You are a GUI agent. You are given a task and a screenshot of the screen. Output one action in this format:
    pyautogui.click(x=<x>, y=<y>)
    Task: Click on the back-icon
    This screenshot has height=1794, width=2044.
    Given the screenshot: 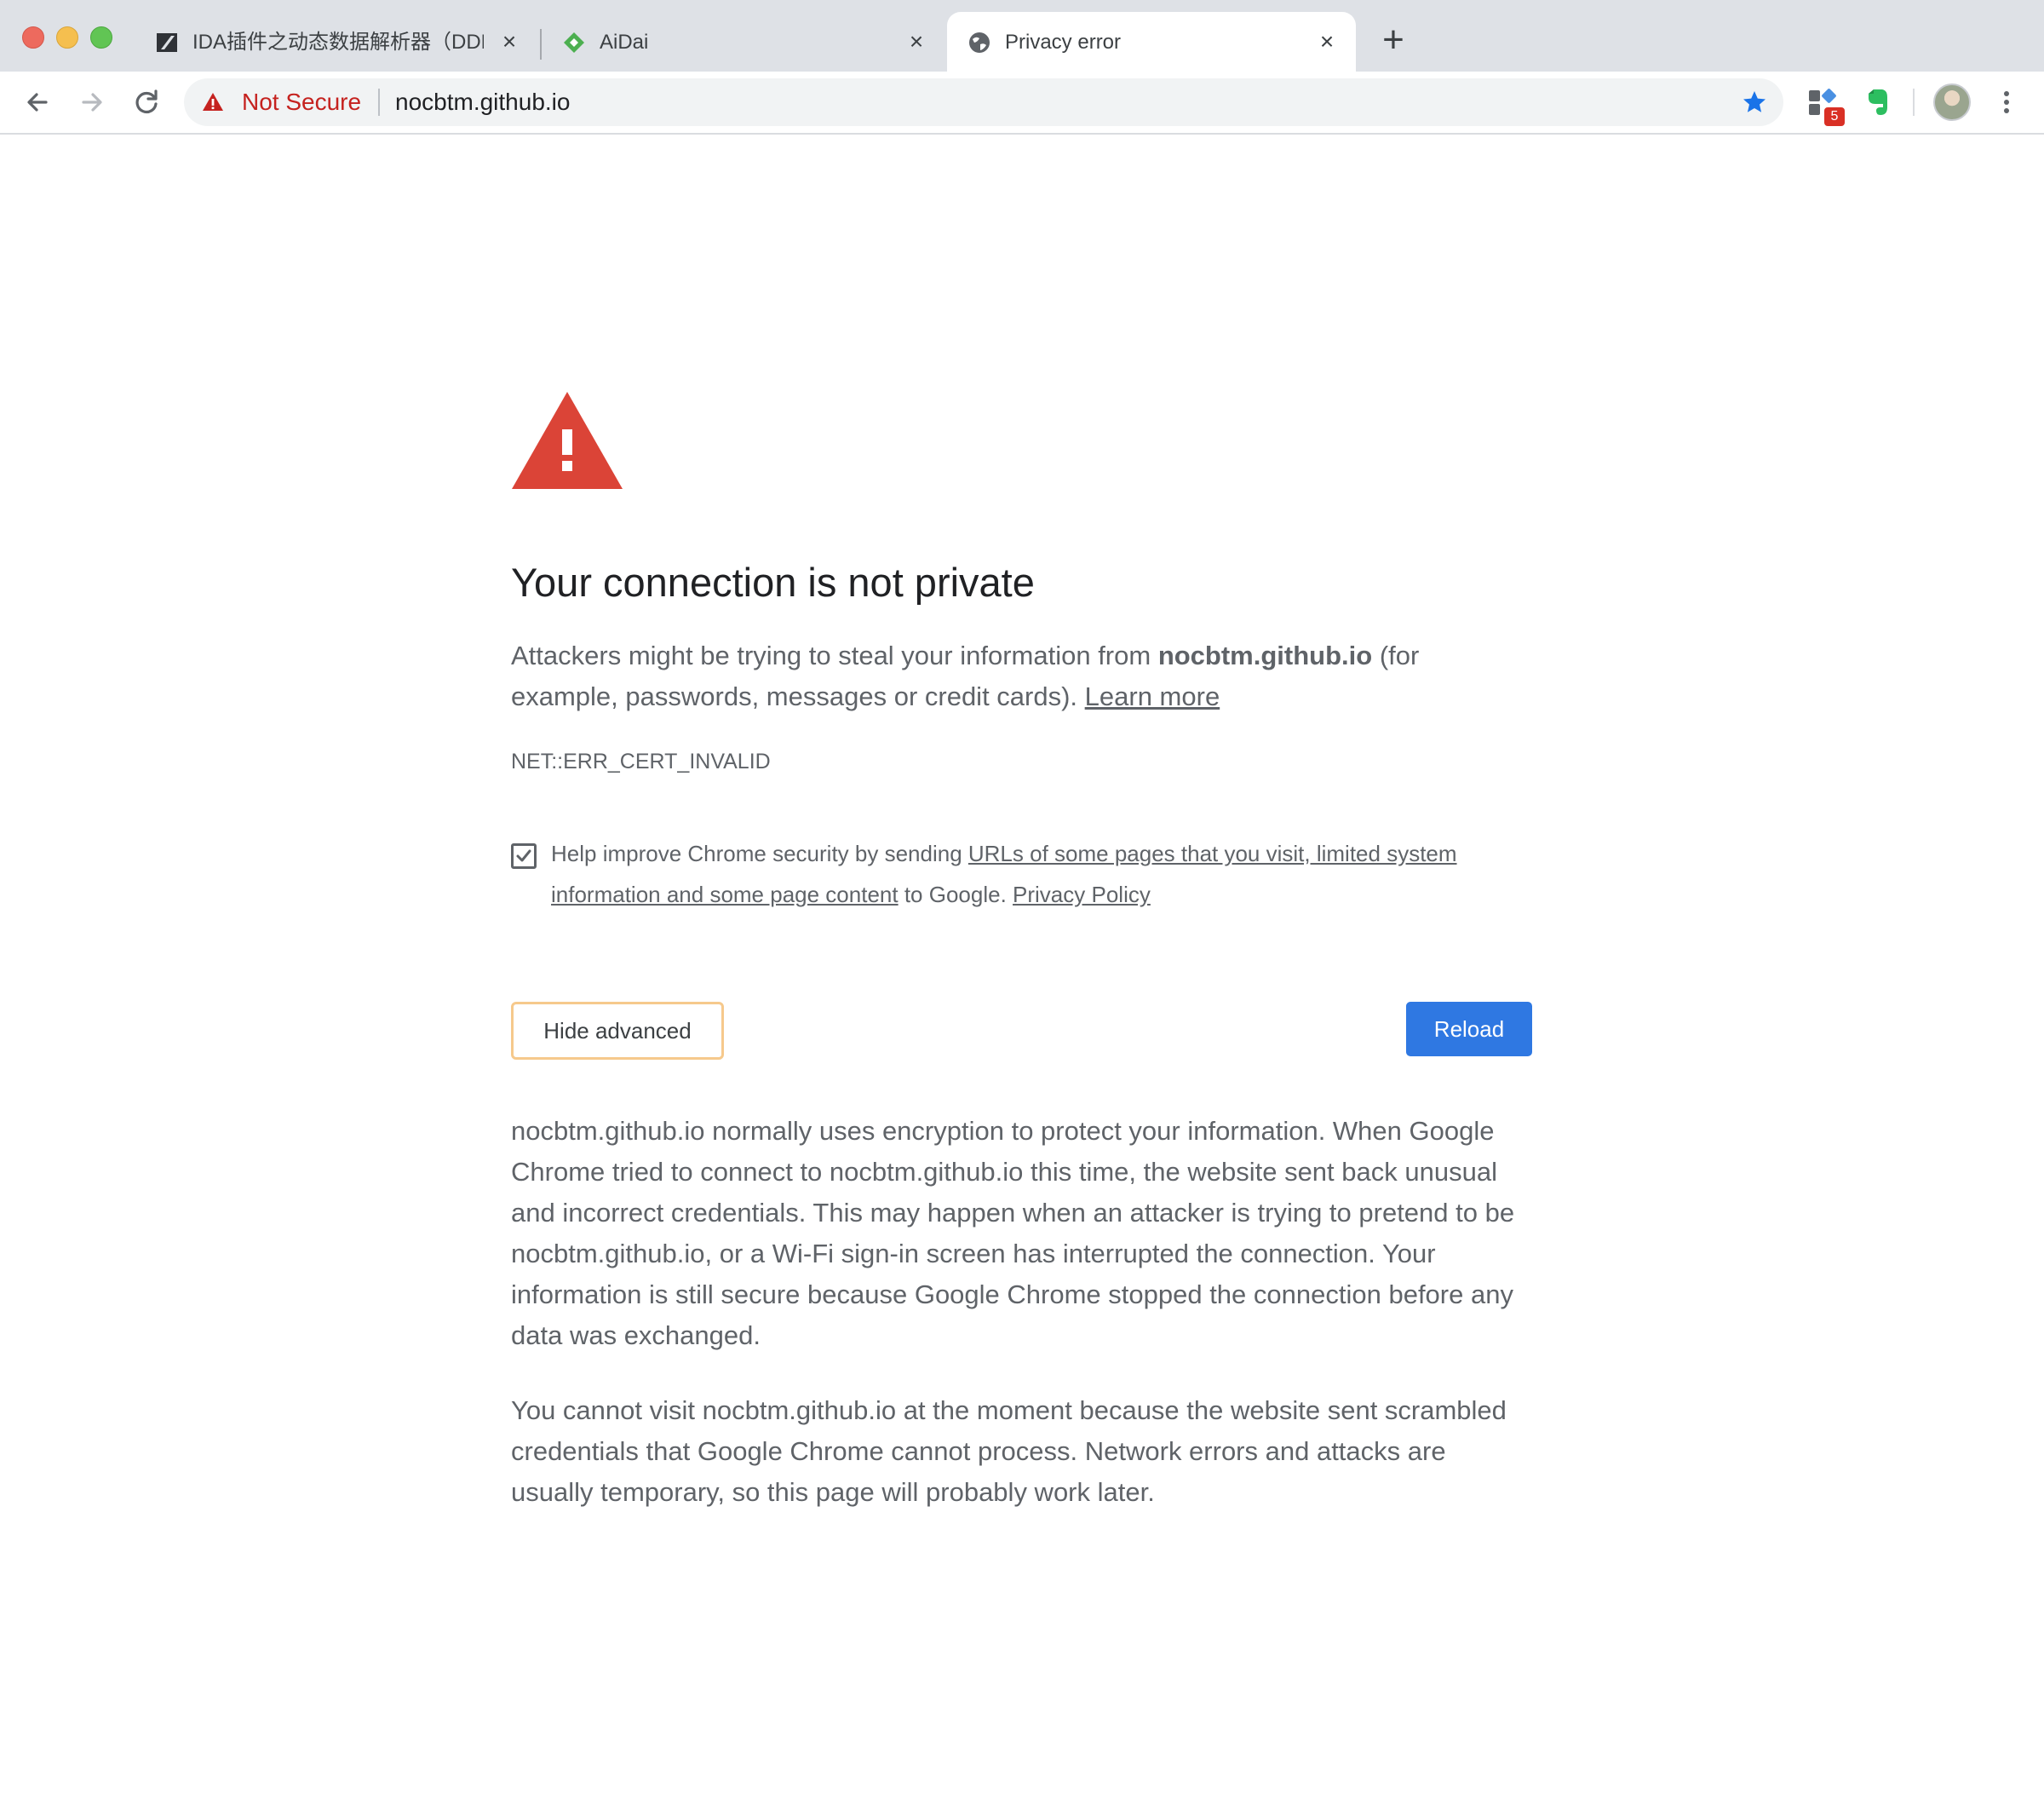 What is the action you would take?
    pyautogui.click(x=37, y=102)
    